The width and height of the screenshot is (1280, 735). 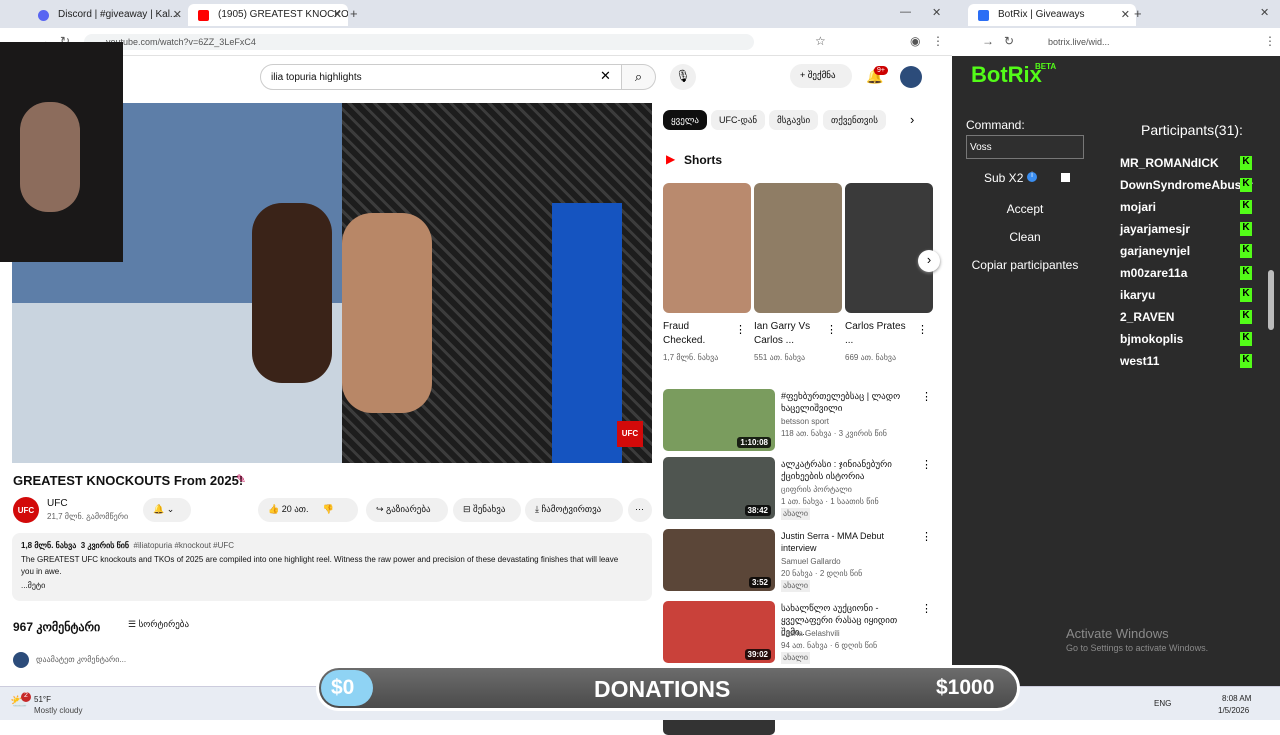 What do you see at coordinates (1140, 361) in the screenshot?
I see `participant-name: west11` at bounding box center [1140, 361].